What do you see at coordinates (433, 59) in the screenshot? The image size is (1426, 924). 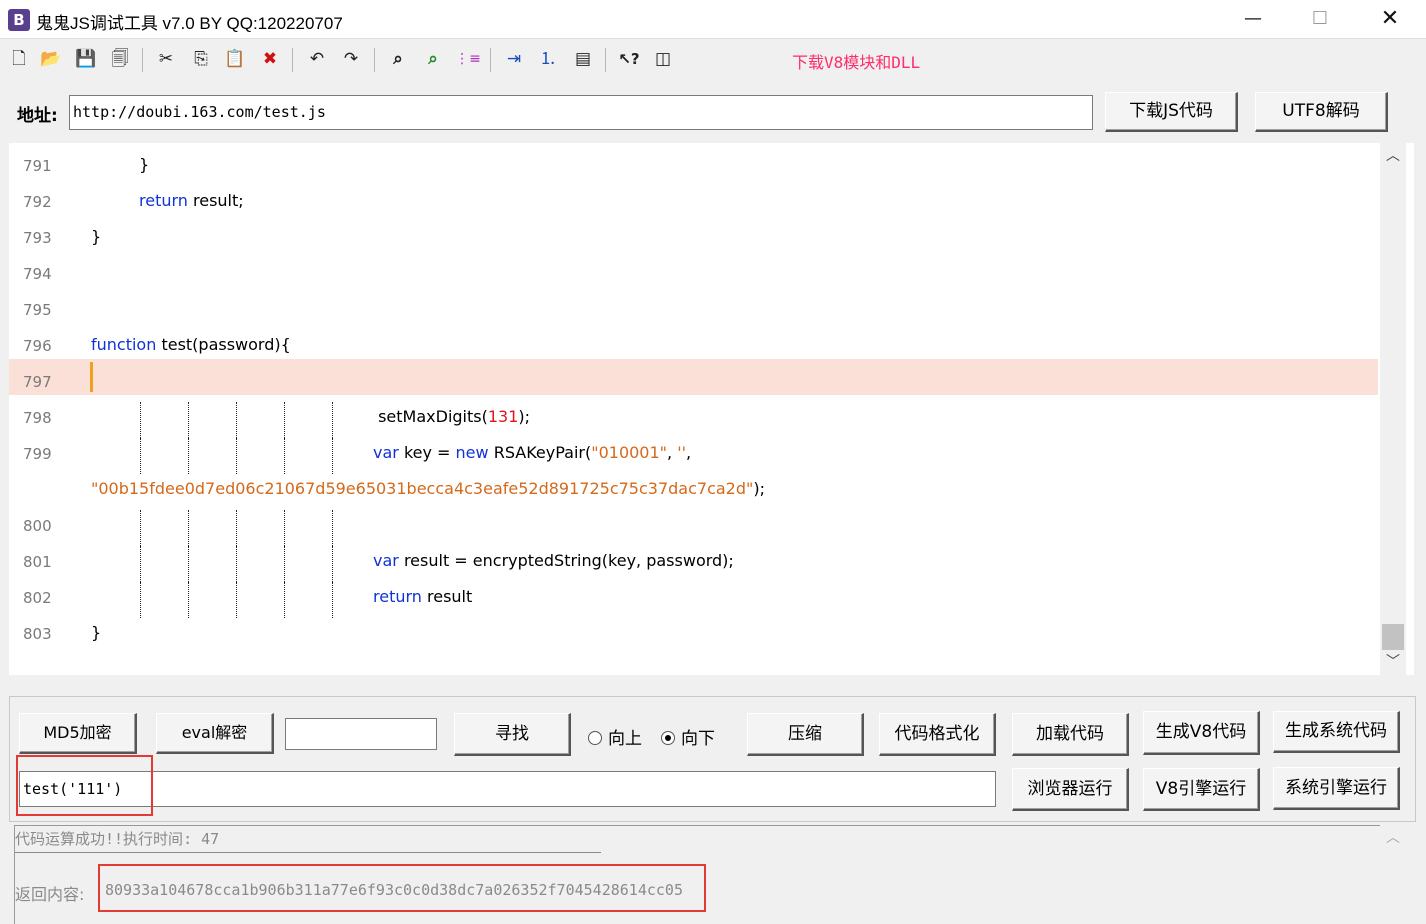 I see `find-next-icon: ⌕` at bounding box center [433, 59].